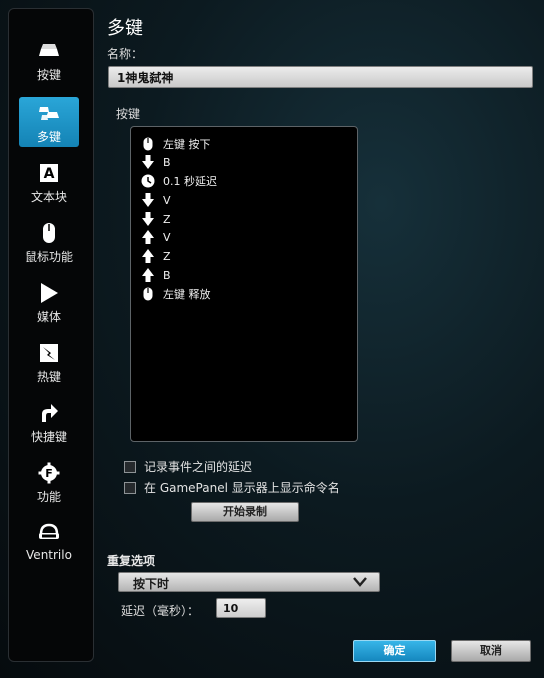  What do you see at coordinates (48, 197) in the screenshot?
I see `sidebar-item-label: 文本块` at bounding box center [48, 197].